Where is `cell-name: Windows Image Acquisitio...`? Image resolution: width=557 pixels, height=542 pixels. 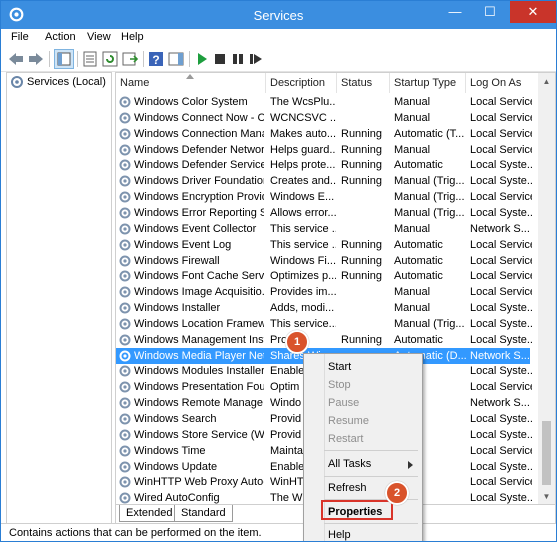
cell-name: Windows Image Acquisitio... is located at coordinates (199, 292).